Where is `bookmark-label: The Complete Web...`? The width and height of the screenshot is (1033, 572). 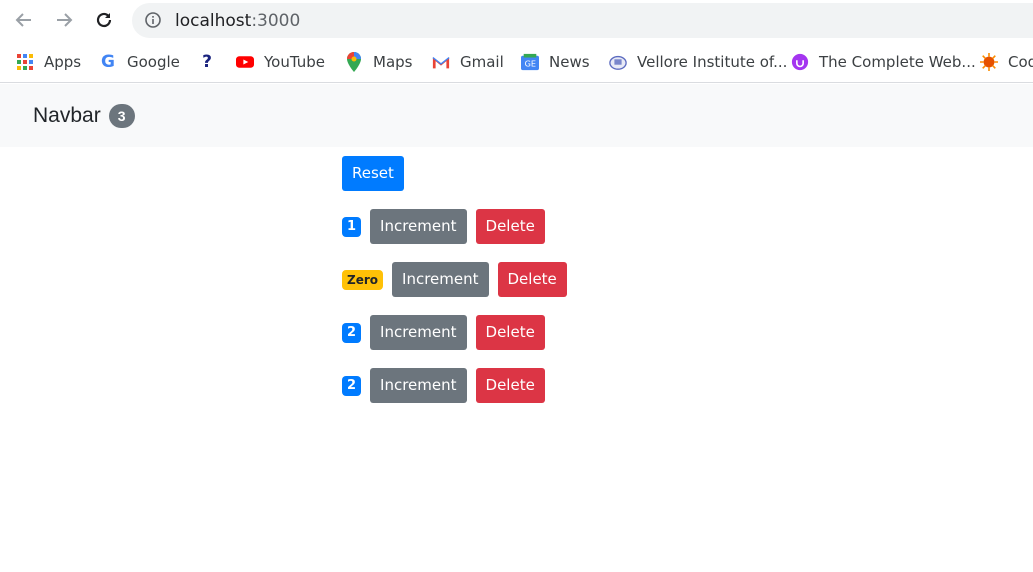
bookmark-label: The Complete Web... is located at coordinates (897, 62).